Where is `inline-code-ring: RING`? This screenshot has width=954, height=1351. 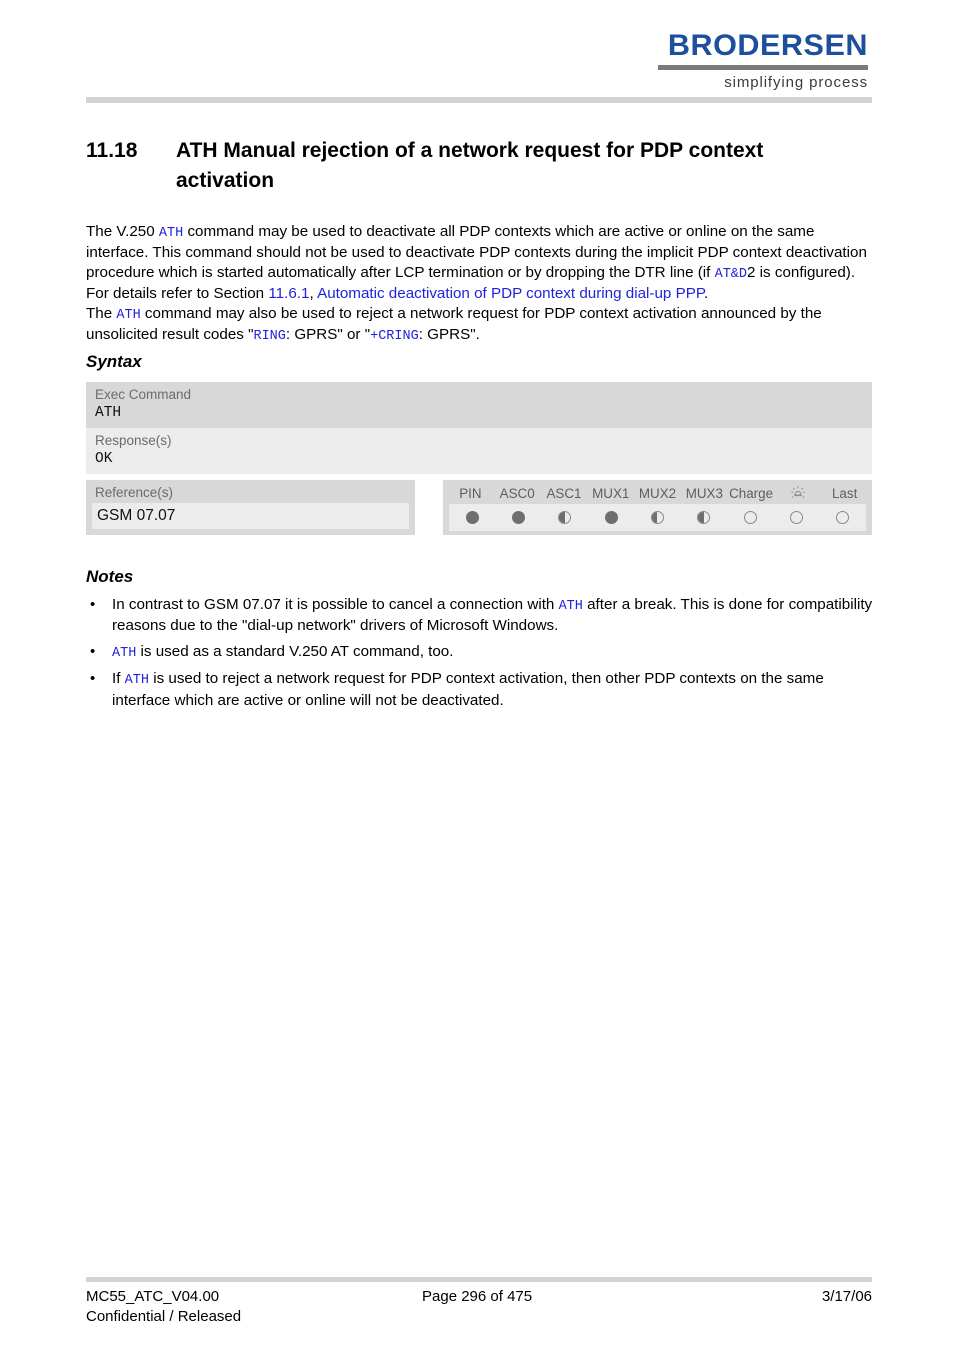 inline-code-ring: RING is located at coordinates (269, 337).